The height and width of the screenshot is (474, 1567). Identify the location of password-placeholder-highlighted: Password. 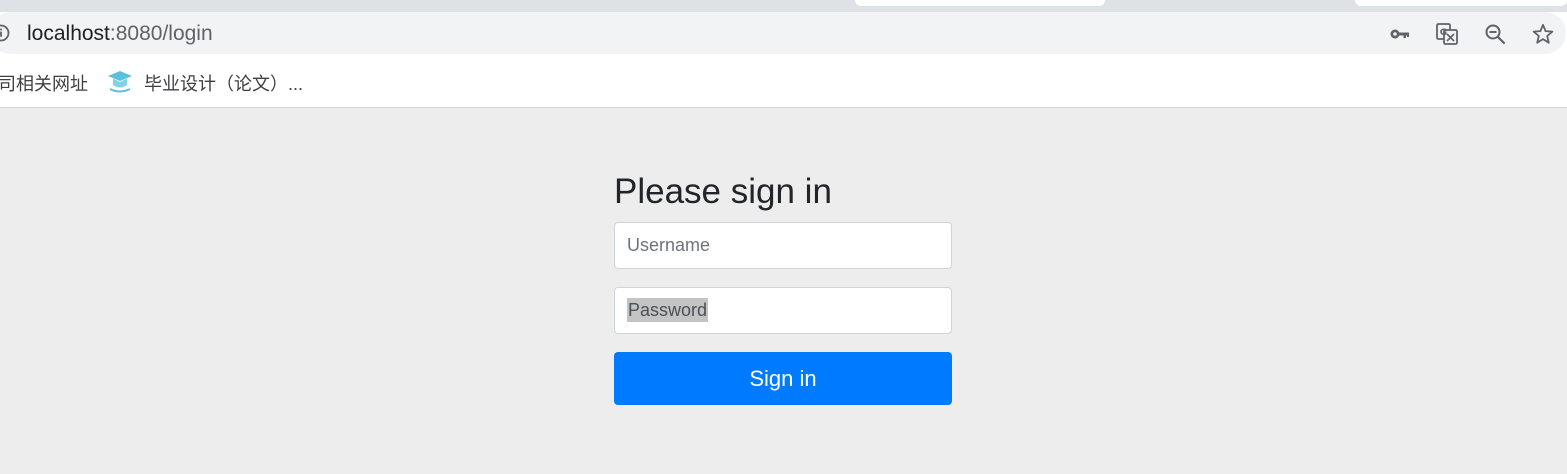
(668, 310).